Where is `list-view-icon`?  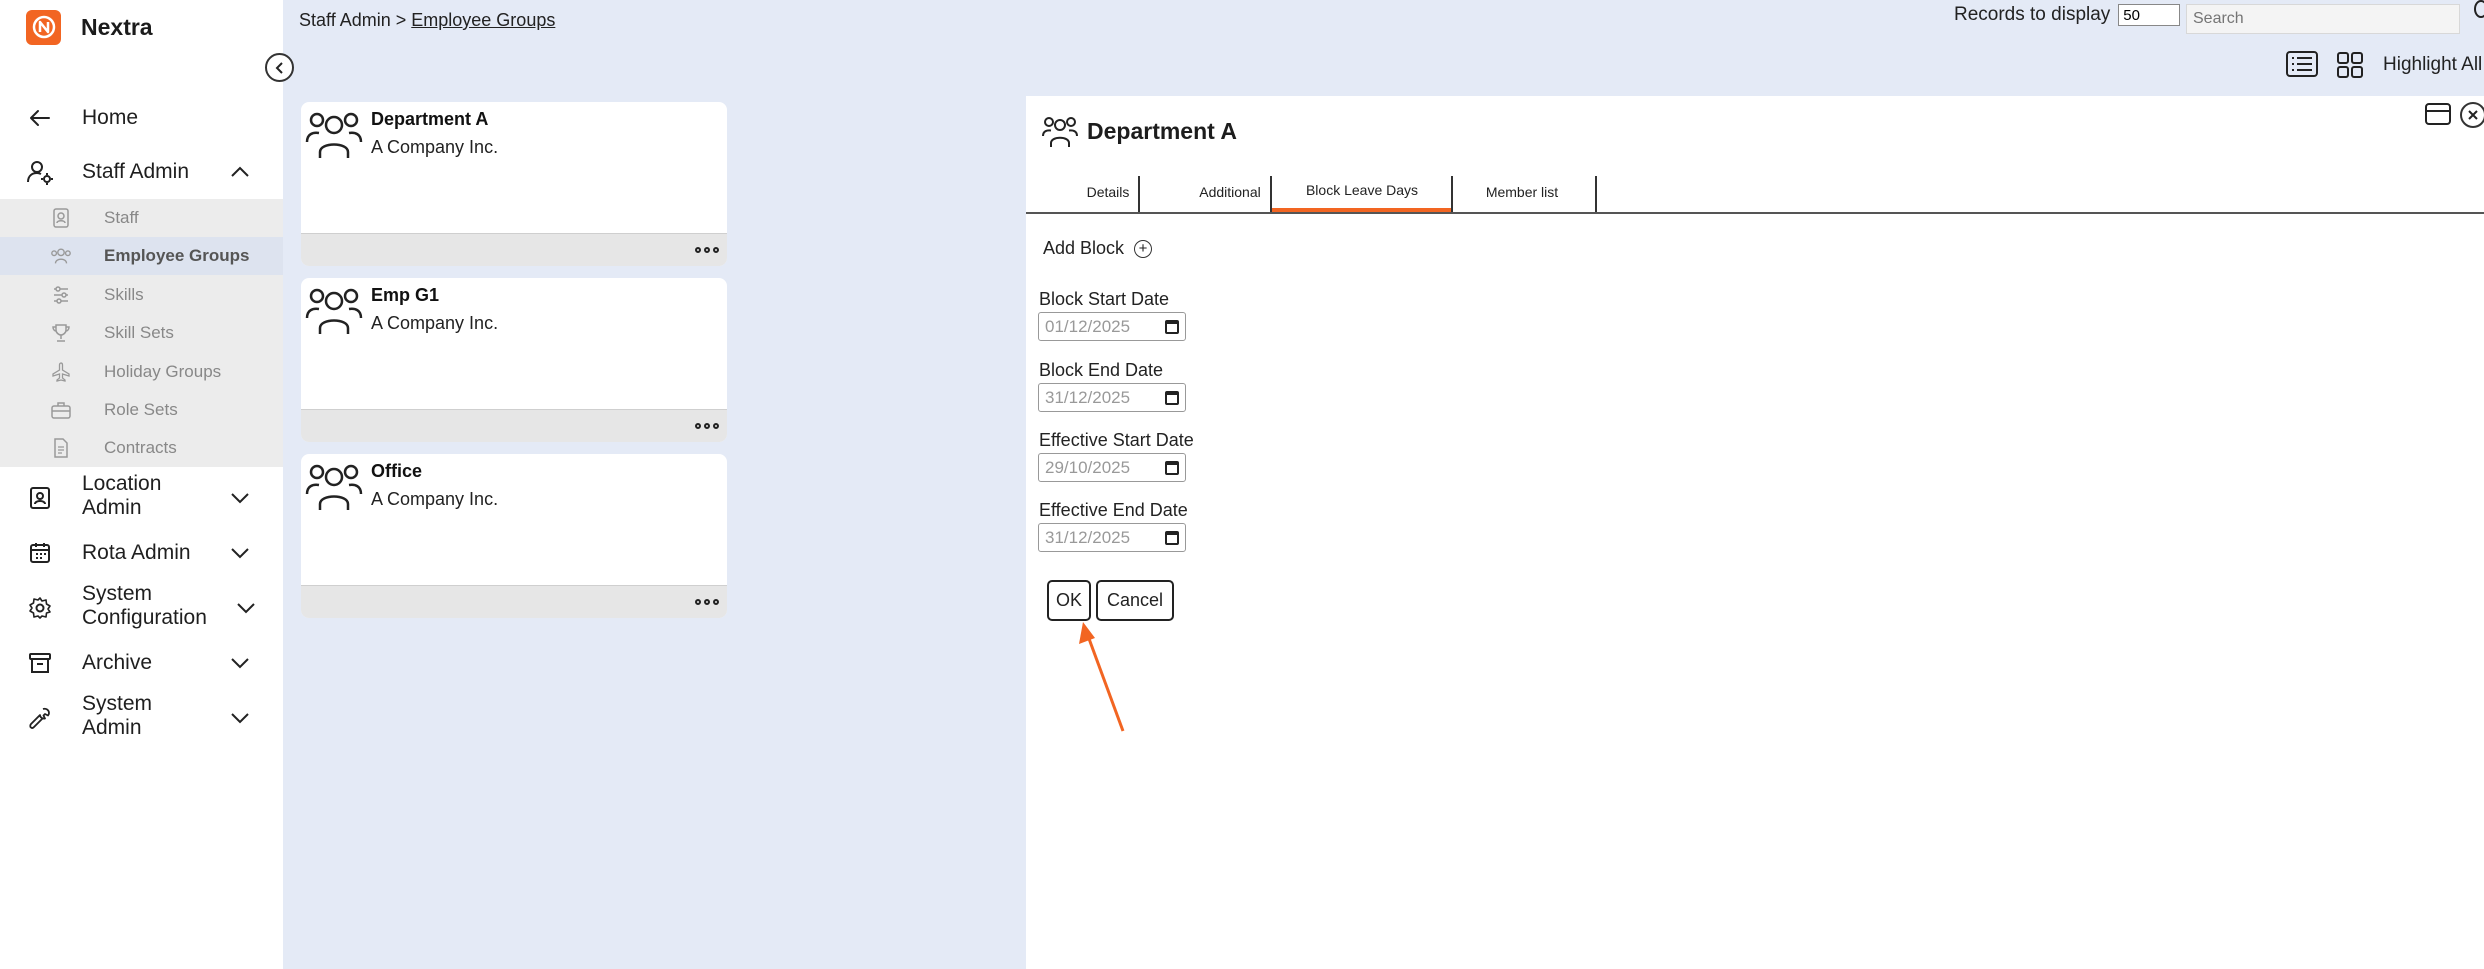
list-view-icon is located at coordinates (2302, 64).